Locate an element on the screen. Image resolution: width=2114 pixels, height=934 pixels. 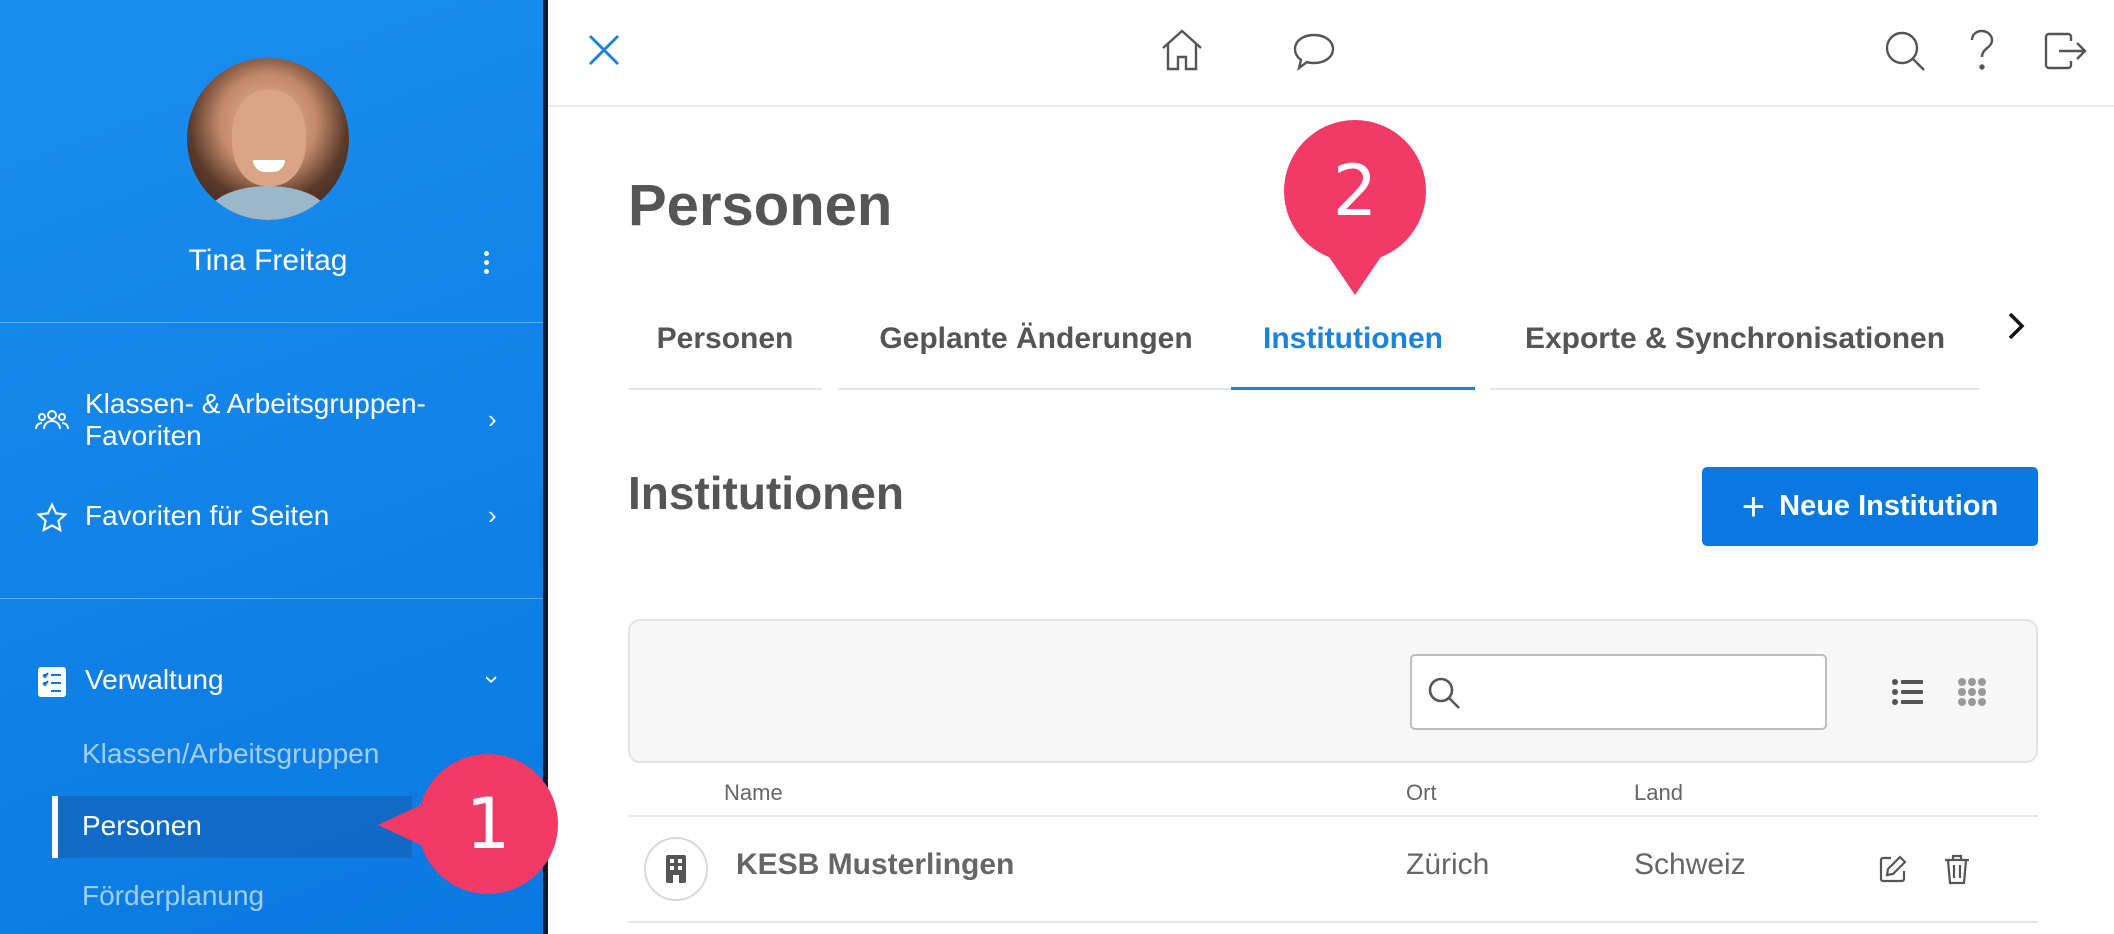
home-icon is located at coordinates (1182, 50).